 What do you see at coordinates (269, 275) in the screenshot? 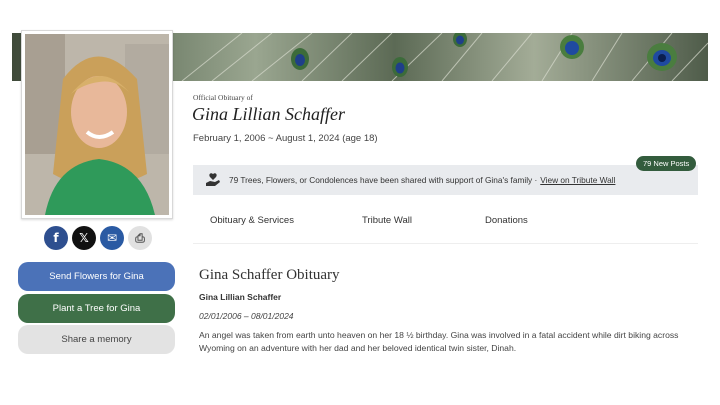
I see `obituary-heading: Gina Schaffer Obituary` at bounding box center [269, 275].